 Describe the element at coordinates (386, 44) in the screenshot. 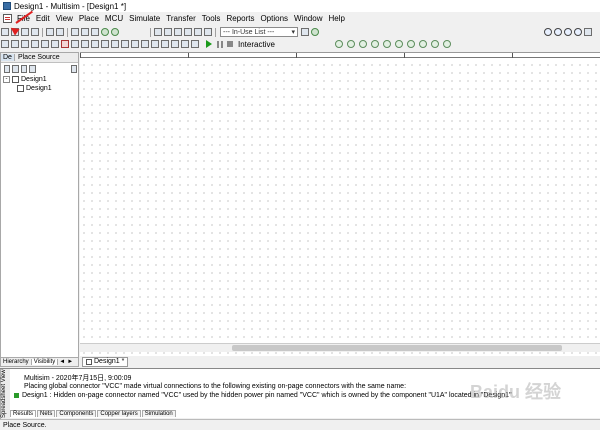

I see `probe-reference-icon` at that location.